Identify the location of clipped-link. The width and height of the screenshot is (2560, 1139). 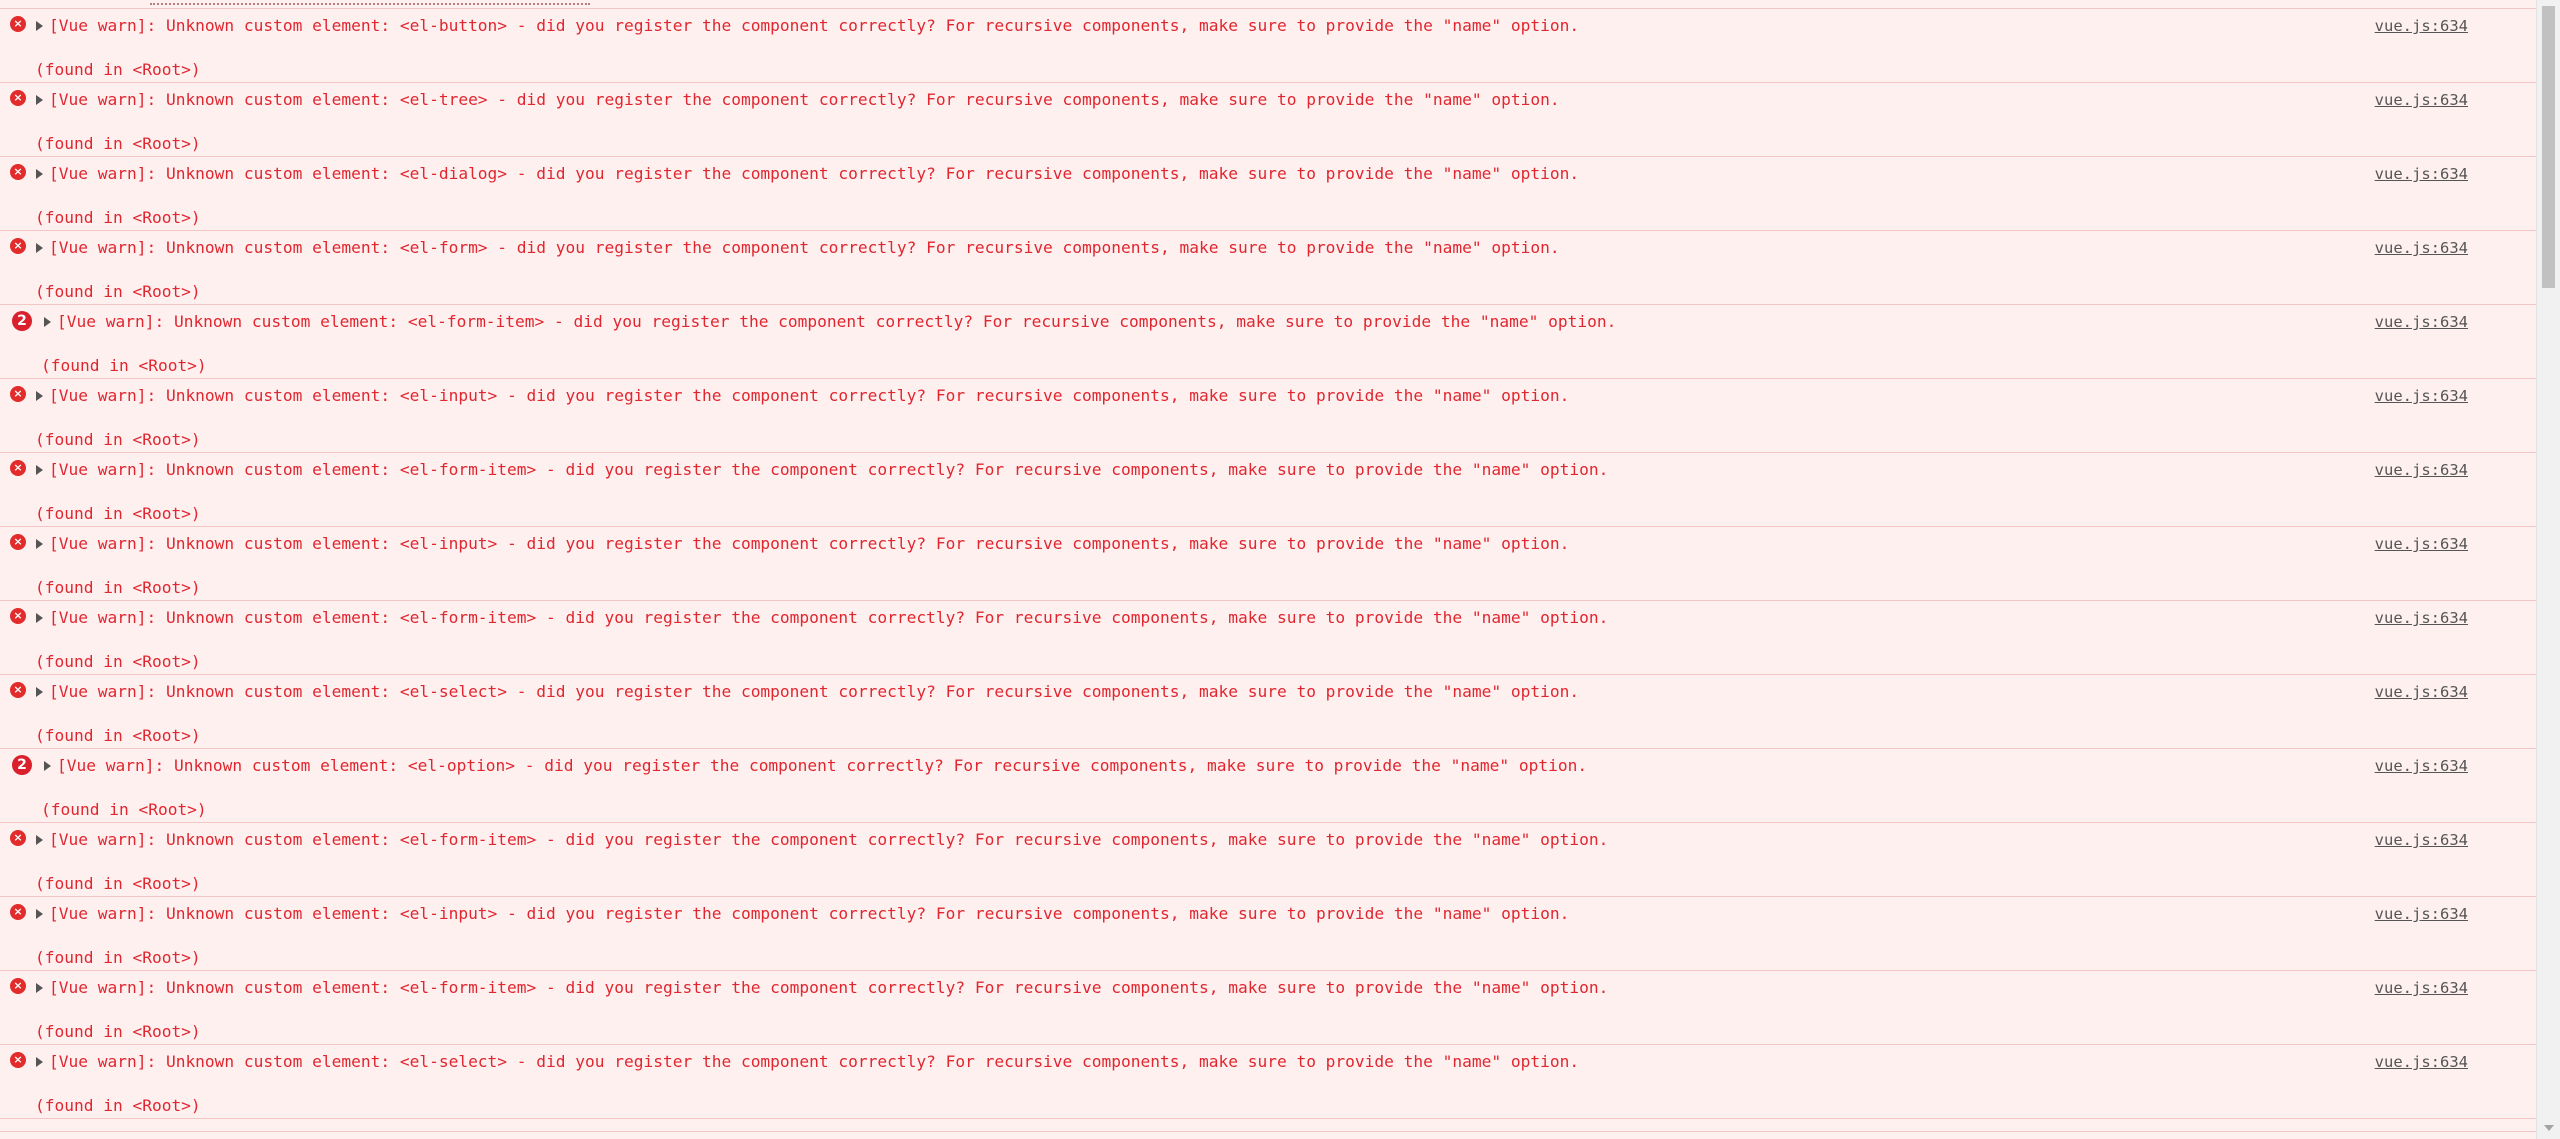
(370, 2).